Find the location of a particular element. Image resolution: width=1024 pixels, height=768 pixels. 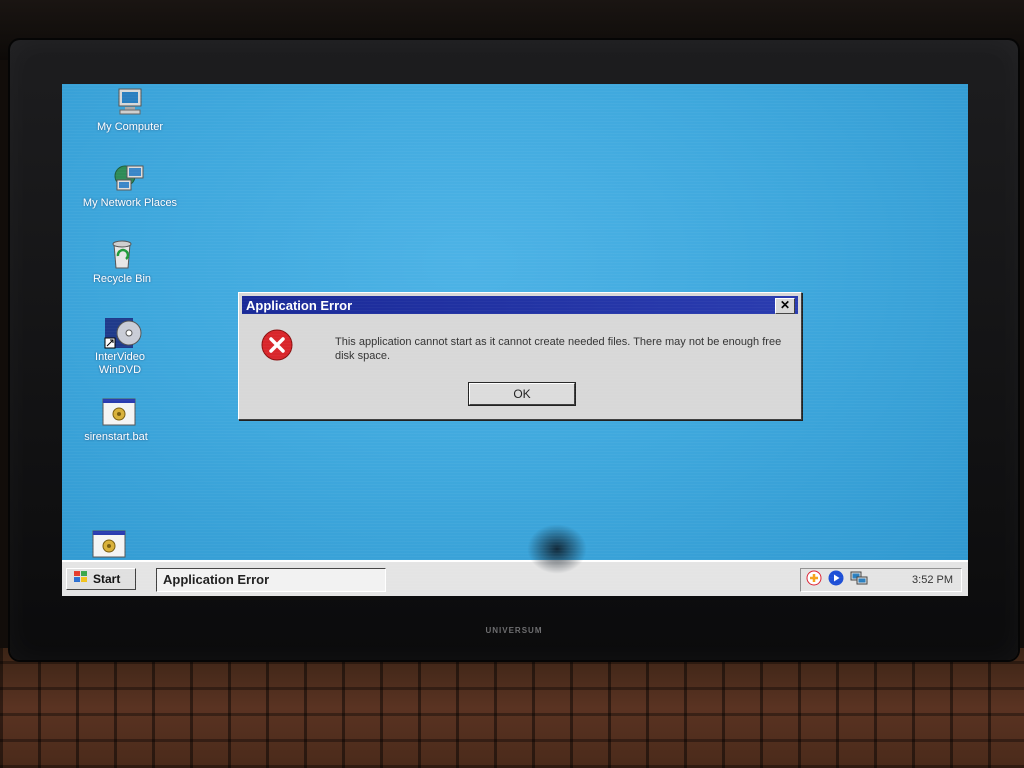

network-tray-icon is located at coordinates (859, 580).